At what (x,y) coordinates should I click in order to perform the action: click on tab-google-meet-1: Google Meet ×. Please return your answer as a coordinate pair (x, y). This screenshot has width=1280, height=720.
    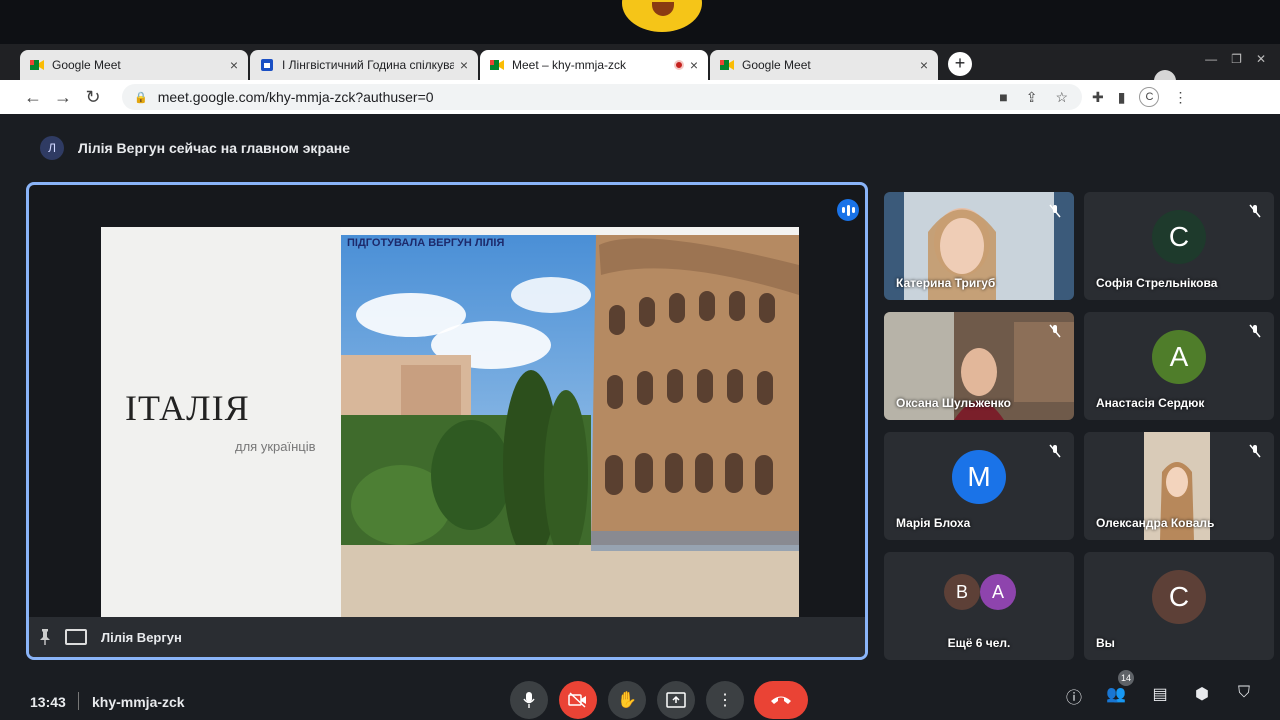
    Looking at the image, I should click on (134, 65).